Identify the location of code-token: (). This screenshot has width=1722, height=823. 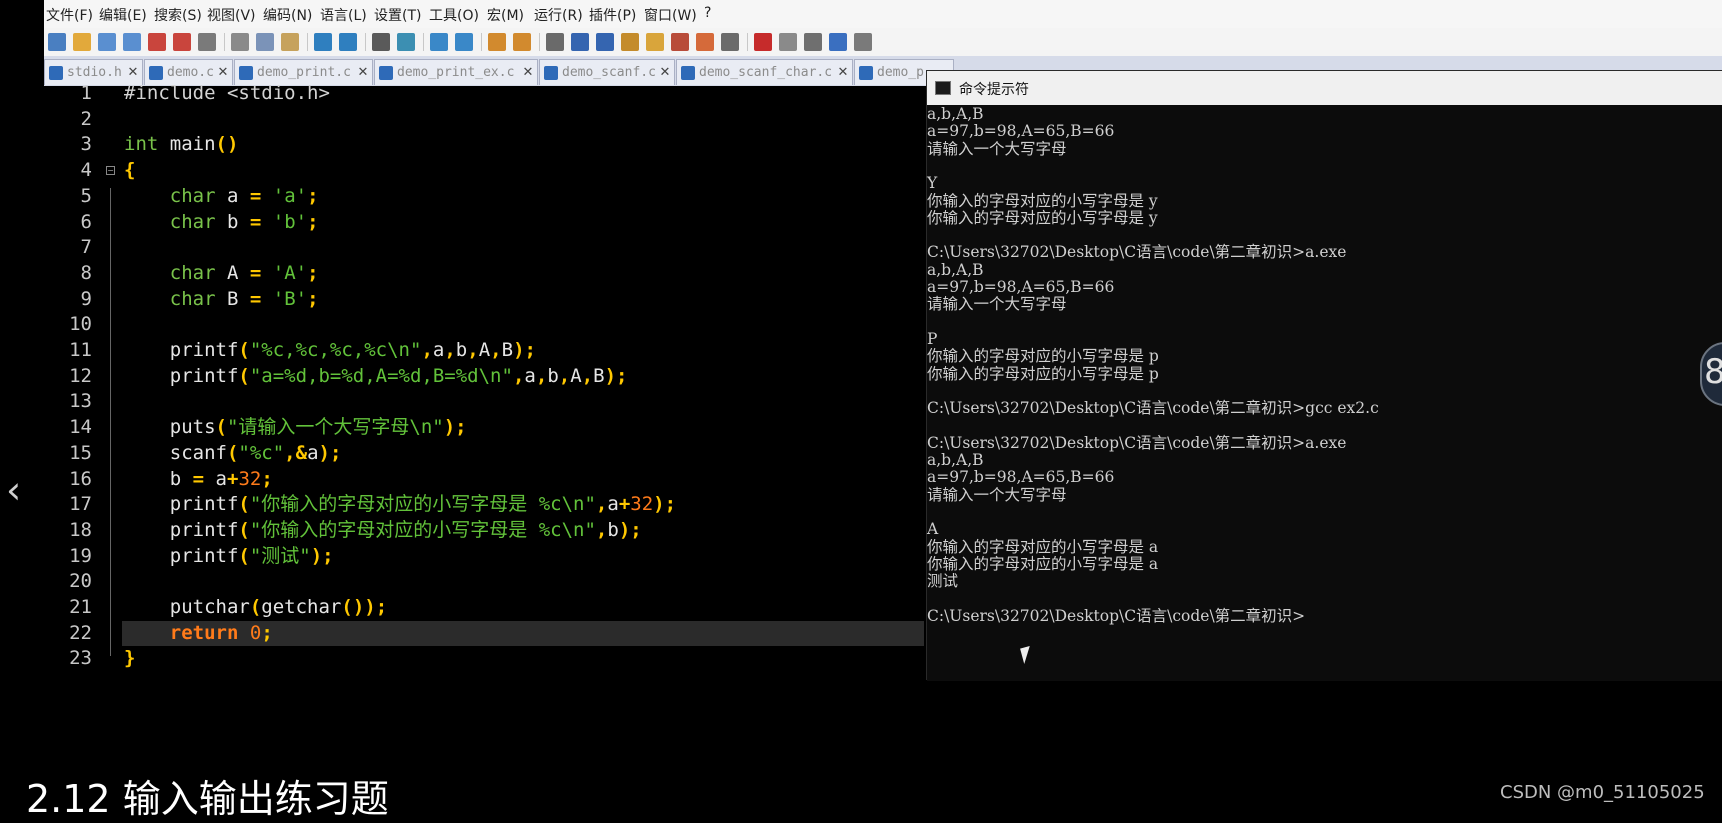
(227, 144).